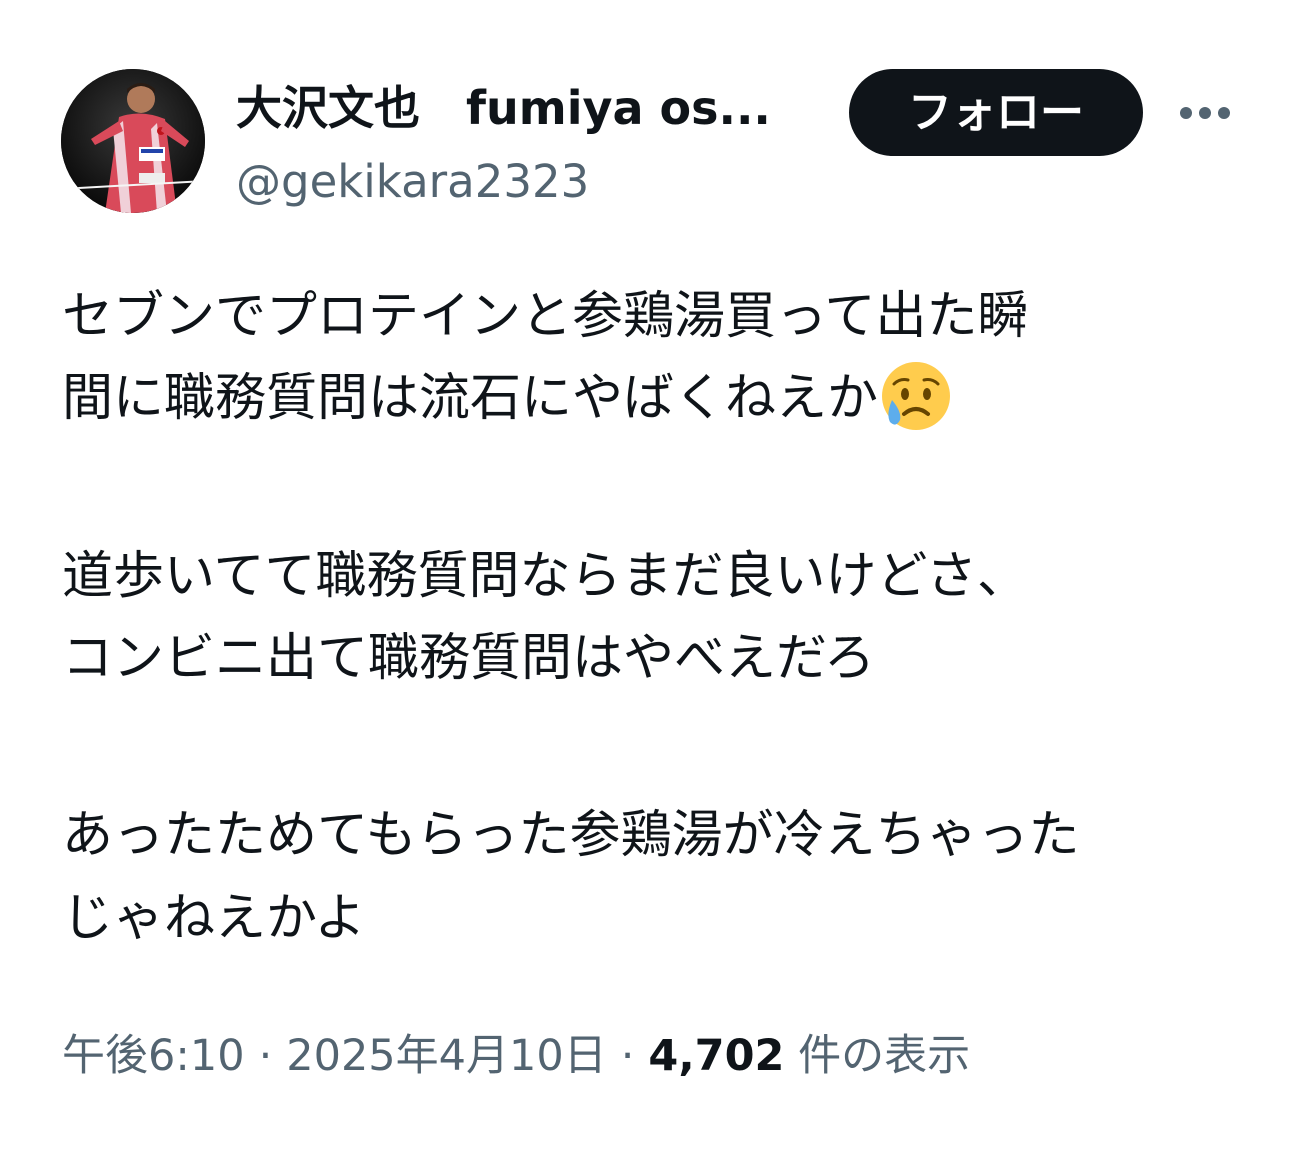  I want to click on tweet-text-line: 間に職務質問は流石にやばくねえか, so click(508, 398).